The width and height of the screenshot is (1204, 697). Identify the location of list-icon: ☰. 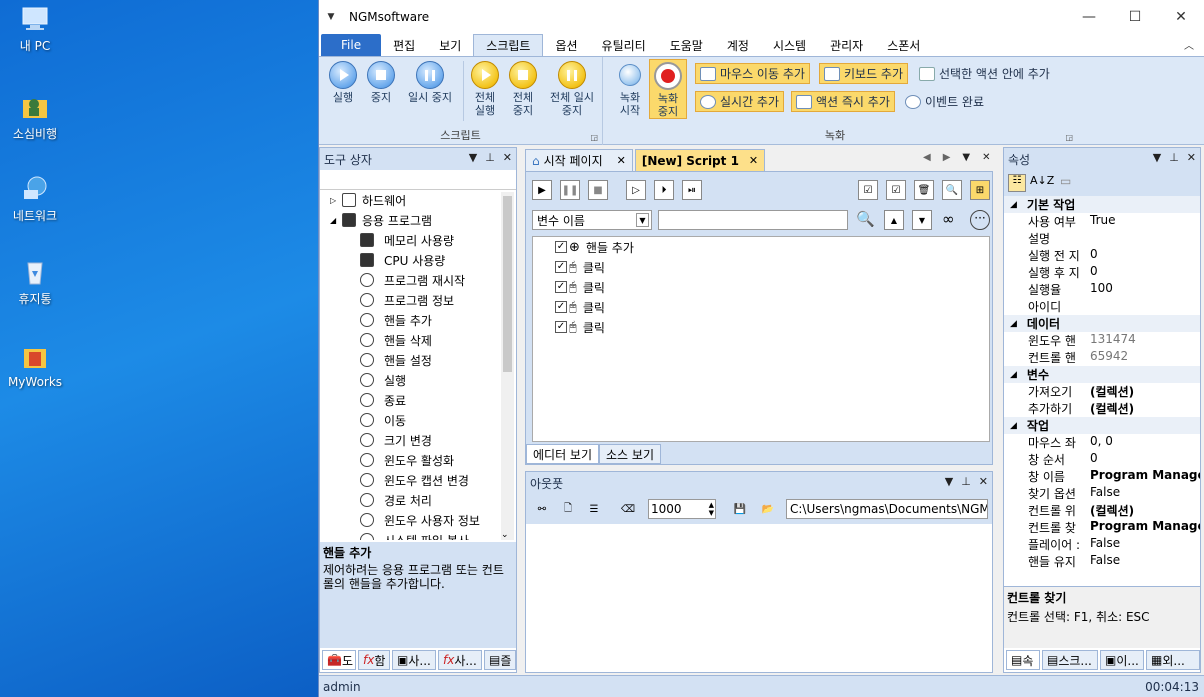
(594, 509).